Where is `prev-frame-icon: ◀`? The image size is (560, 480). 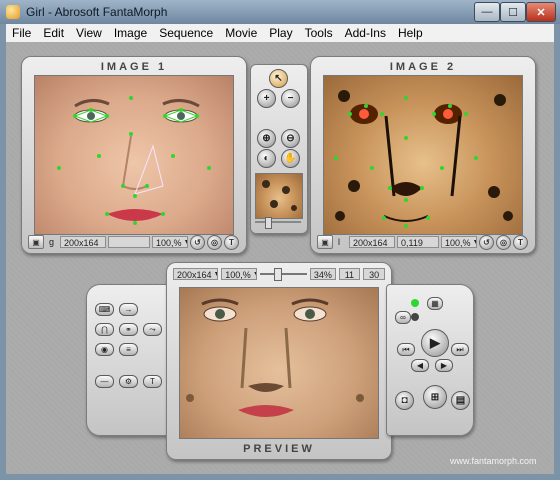 prev-frame-icon: ◀ is located at coordinates (420, 365).